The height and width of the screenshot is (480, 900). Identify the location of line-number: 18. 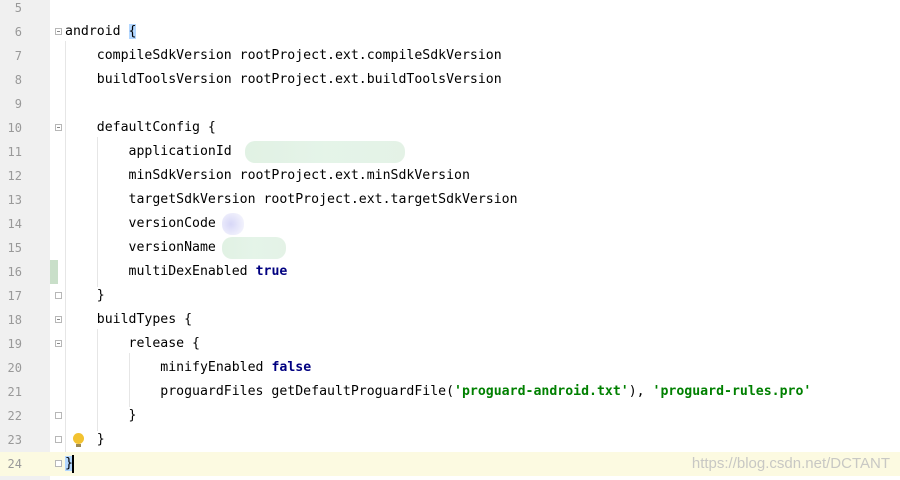
(14, 320).